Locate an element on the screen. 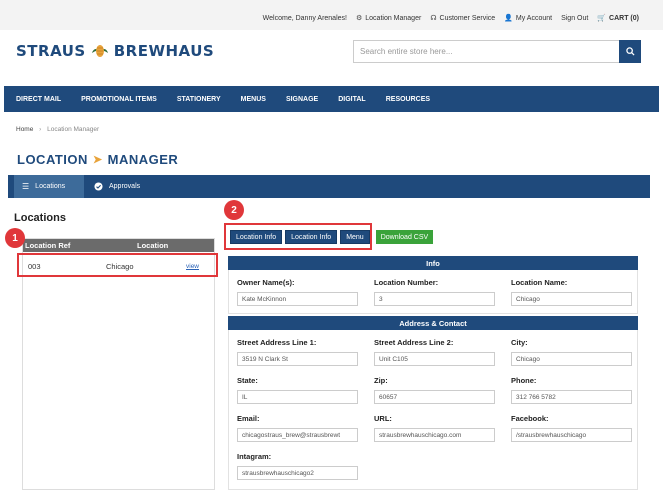 Image resolution: width=663 pixels, height=499 pixels. city-field: City: Chicago is located at coordinates (571, 352).